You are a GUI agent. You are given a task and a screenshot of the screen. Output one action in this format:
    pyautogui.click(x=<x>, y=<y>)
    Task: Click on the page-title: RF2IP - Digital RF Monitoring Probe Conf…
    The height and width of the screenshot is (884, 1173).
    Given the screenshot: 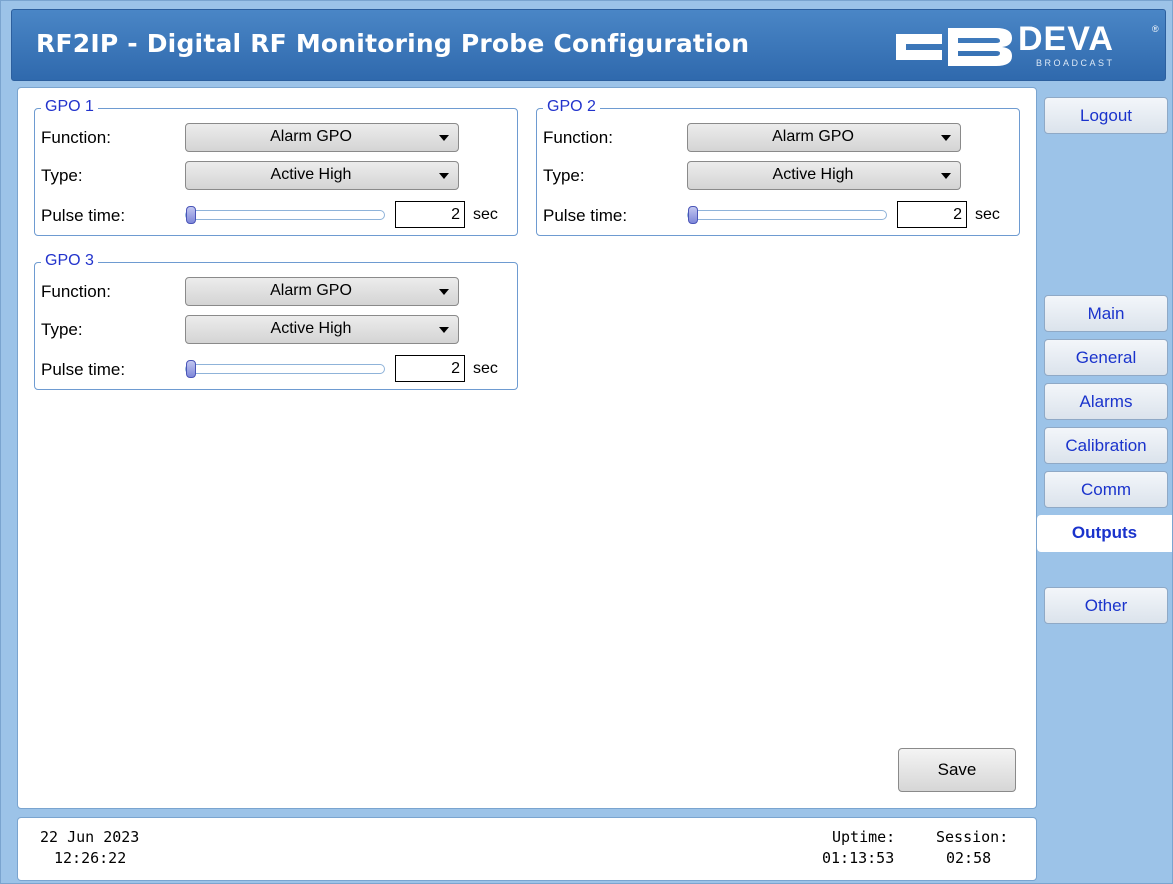 What is the action you would take?
    pyautogui.click(x=393, y=43)
    